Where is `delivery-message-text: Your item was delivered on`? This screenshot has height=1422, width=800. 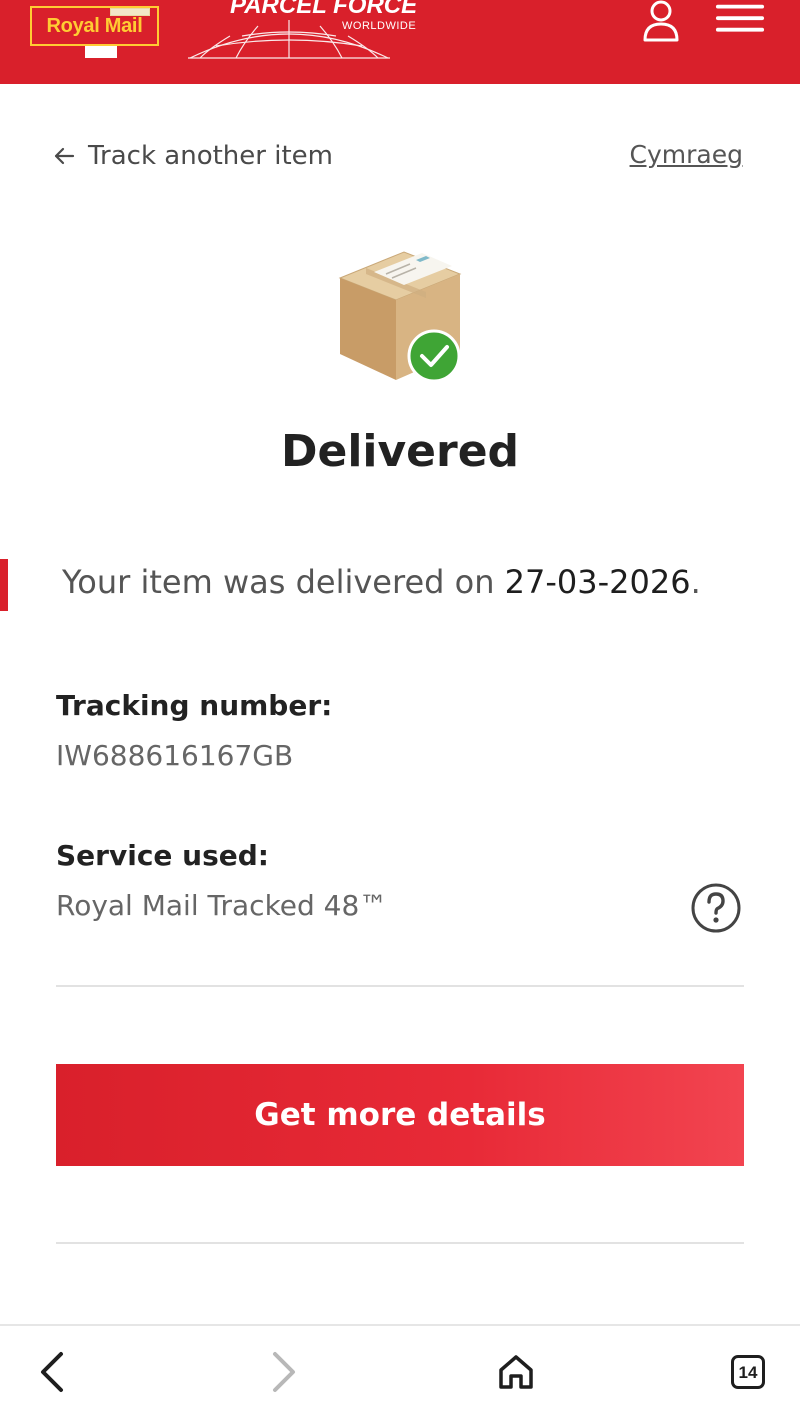
delivery-message-text: Your item was delivered on is located at coordinates (283, 582).